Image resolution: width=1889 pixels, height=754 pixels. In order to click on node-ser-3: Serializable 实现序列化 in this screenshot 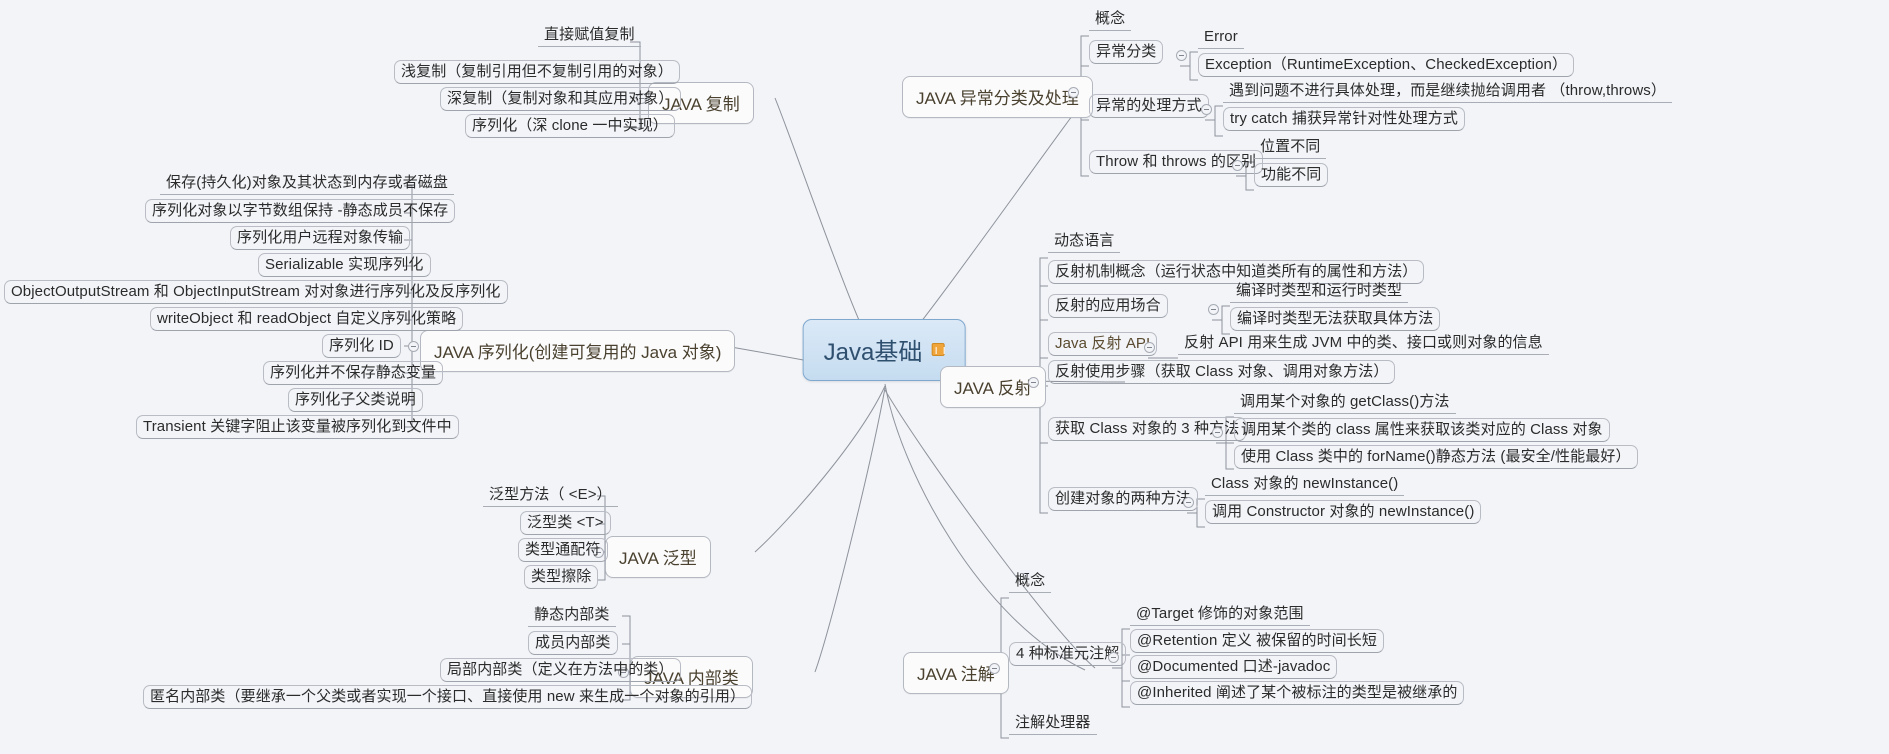, I will do `click(344, 265)`.